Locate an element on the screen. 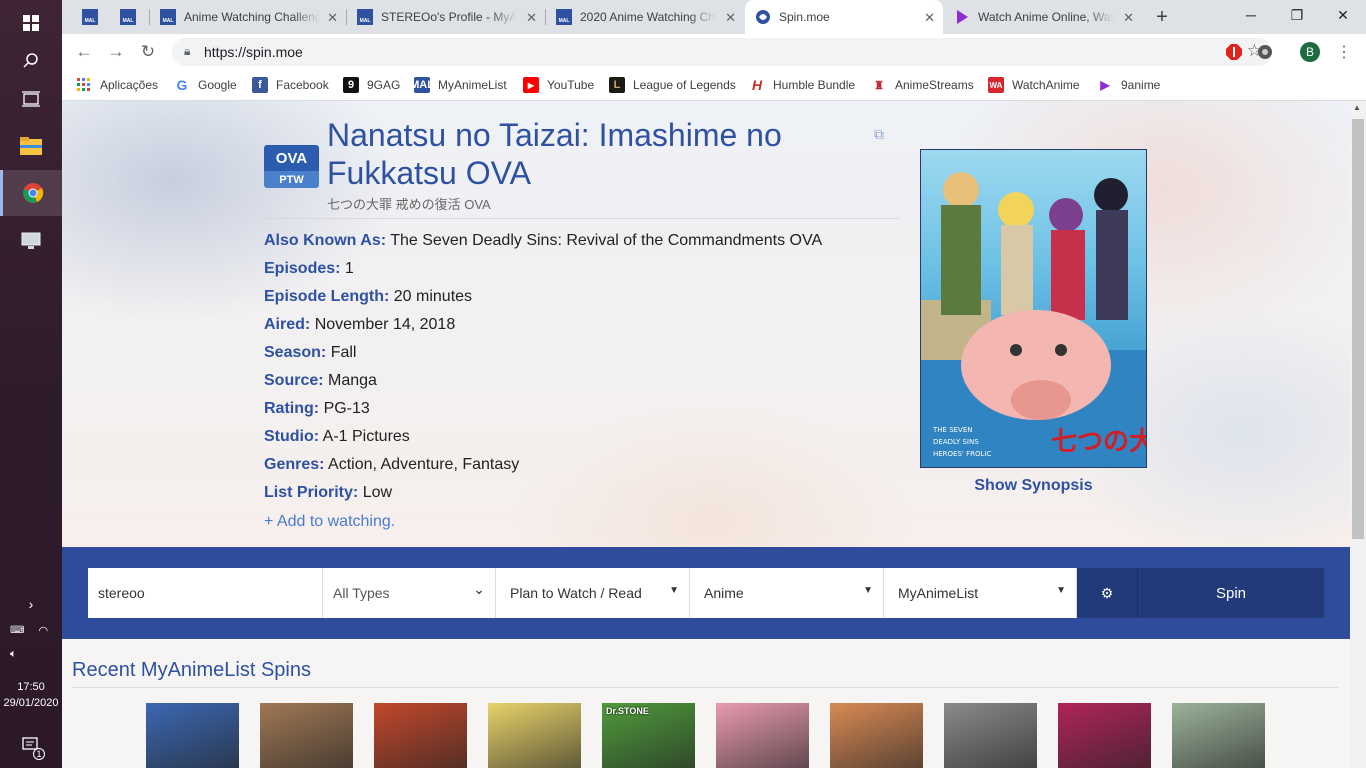 The height and width of the screenshot is (768, 1366). new-tab-button: + is located at coordinates (1162, 17).